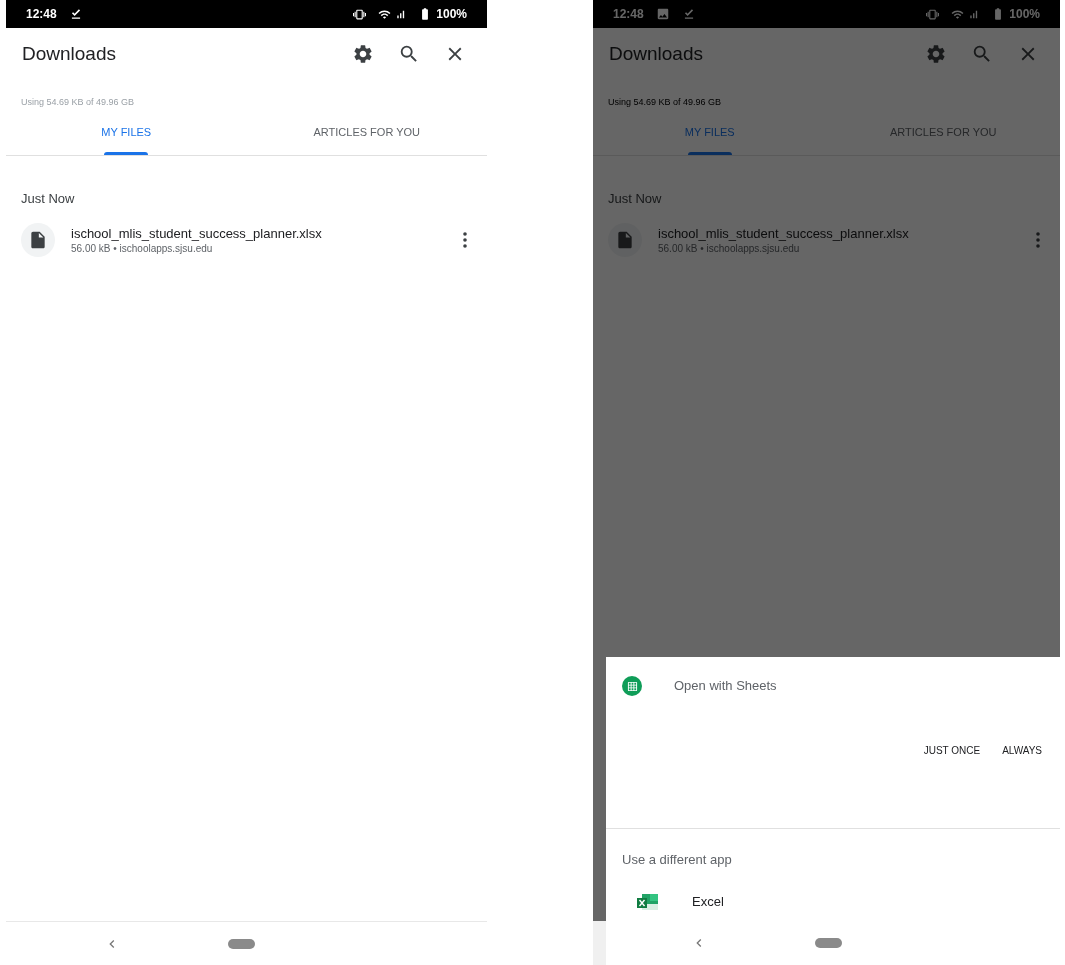 This screenshot has height=965, width=1065. Describe the element at coordinates (632, 686) in the screenshot. I see `sheets-app-icon` at that location.